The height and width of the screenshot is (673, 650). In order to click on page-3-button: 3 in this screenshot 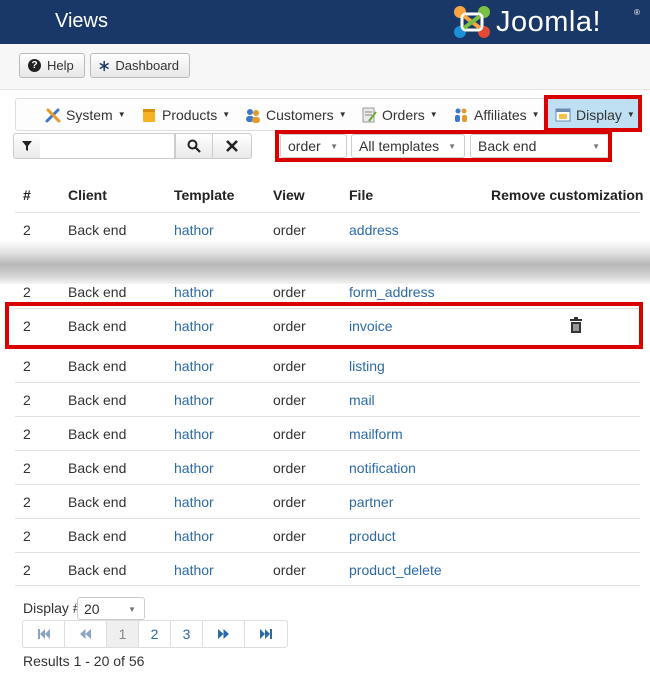, I will do `click(187, 634)`.